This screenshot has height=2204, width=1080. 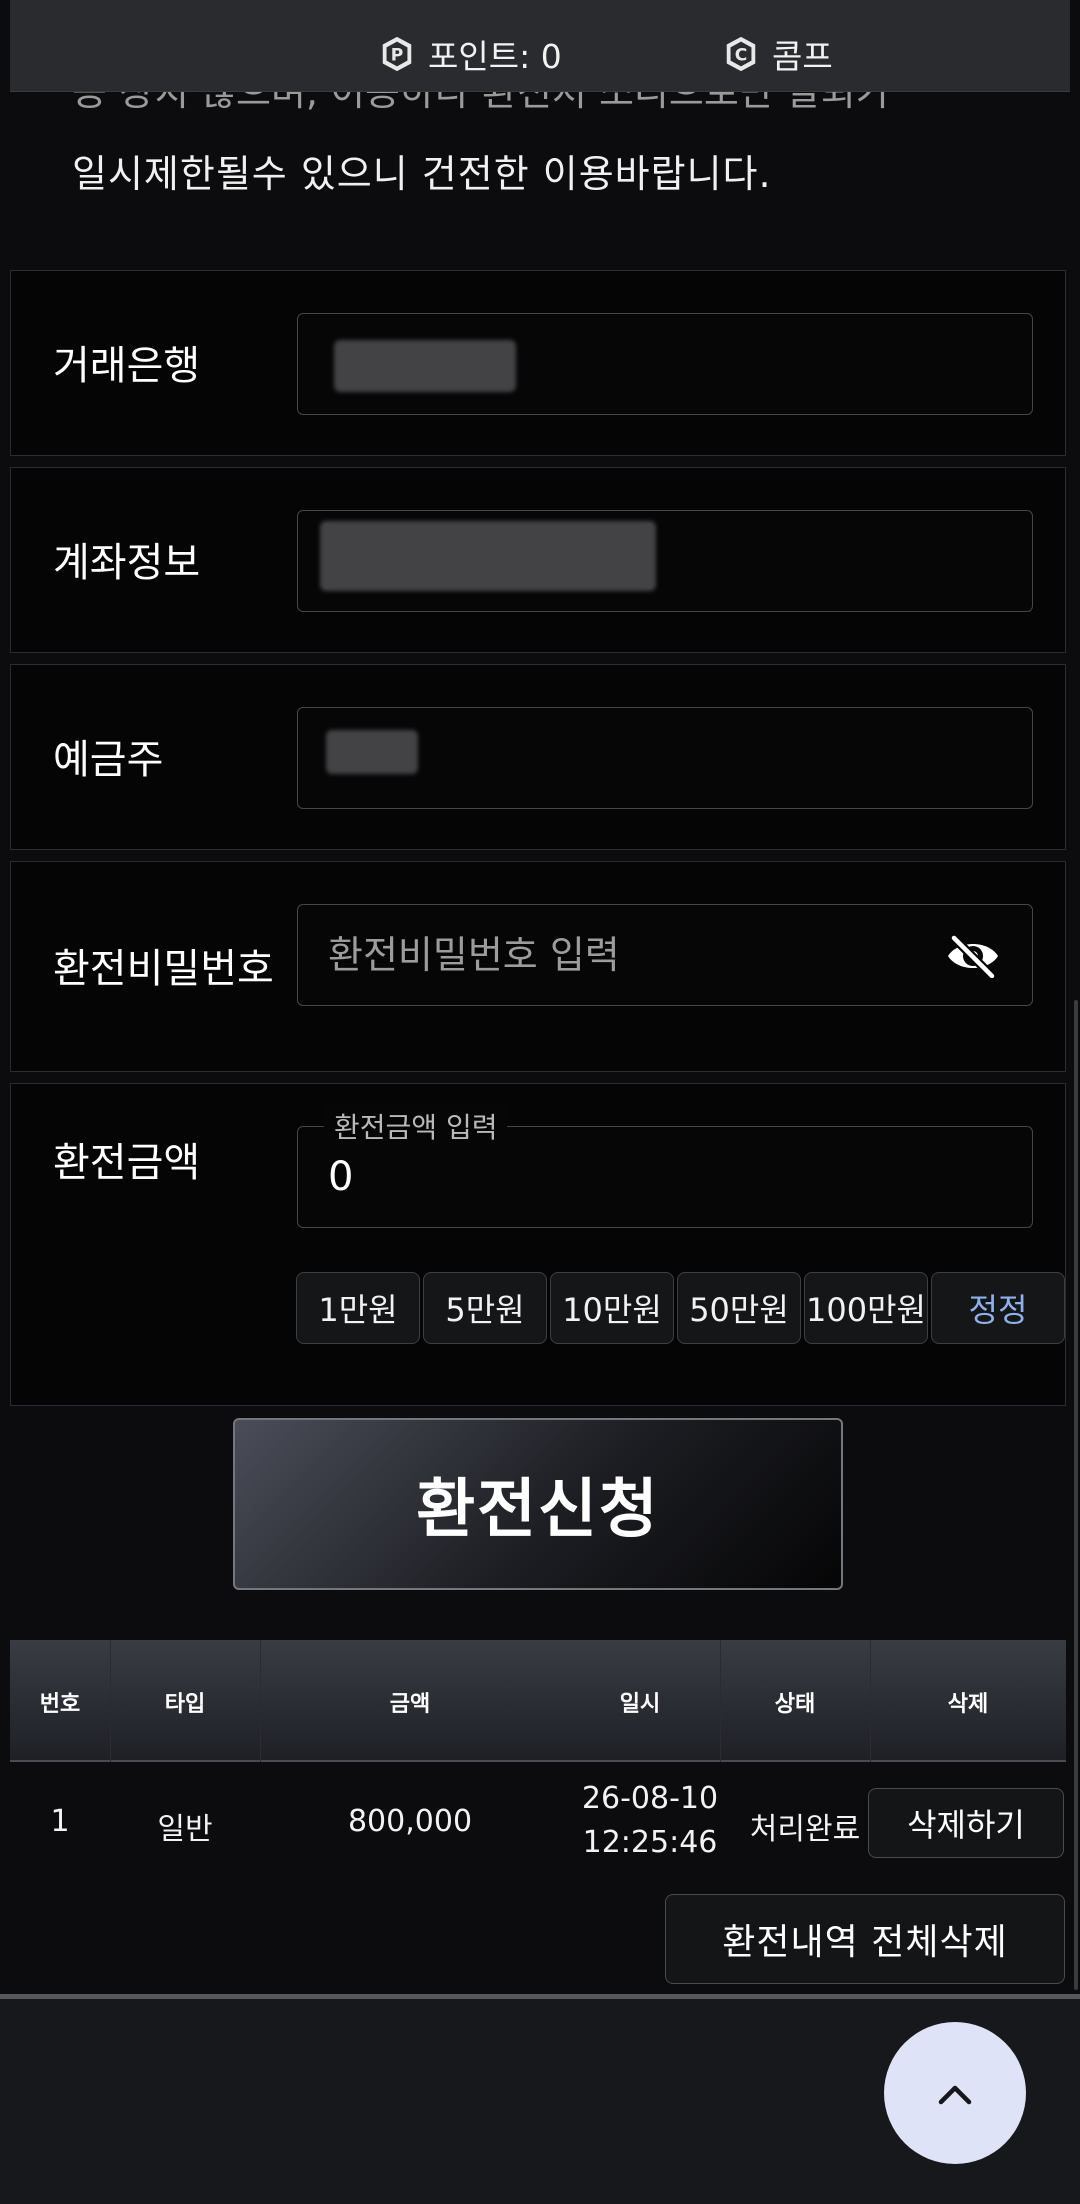 I want to click on svg-text: P, so click(x=397, y=56).